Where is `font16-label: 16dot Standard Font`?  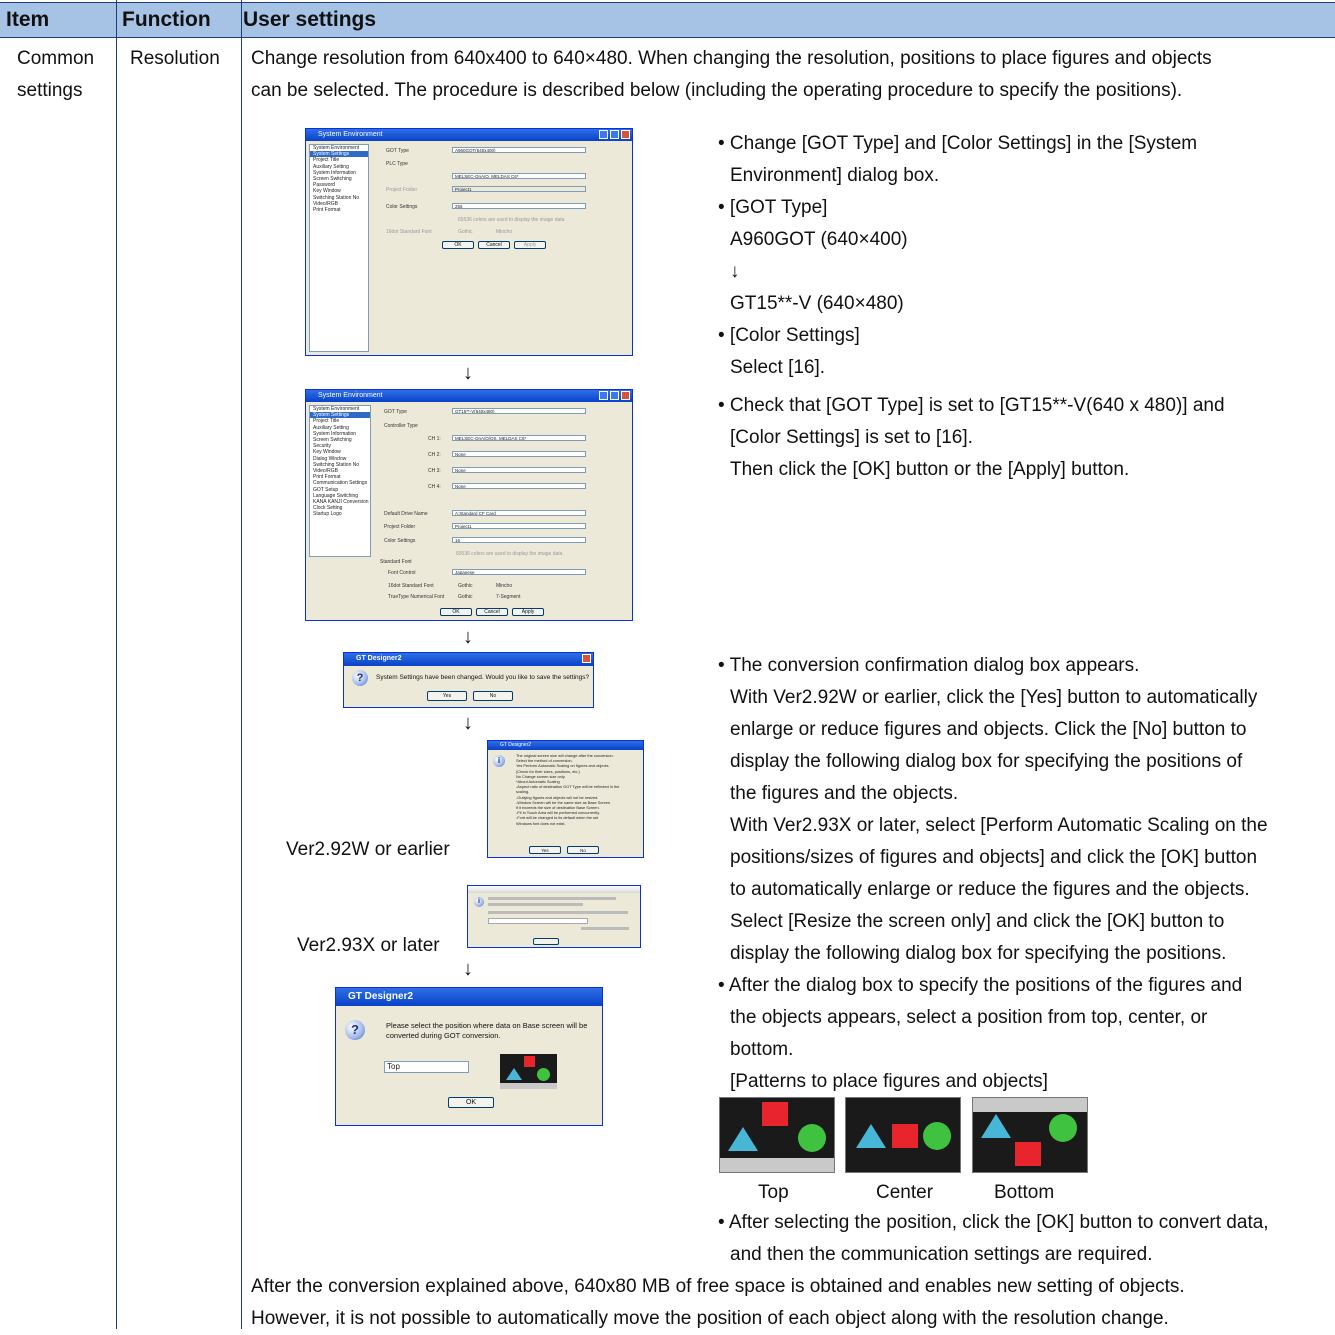
font16-label: 16dot Standard Font is located at coordinates (411, 586).